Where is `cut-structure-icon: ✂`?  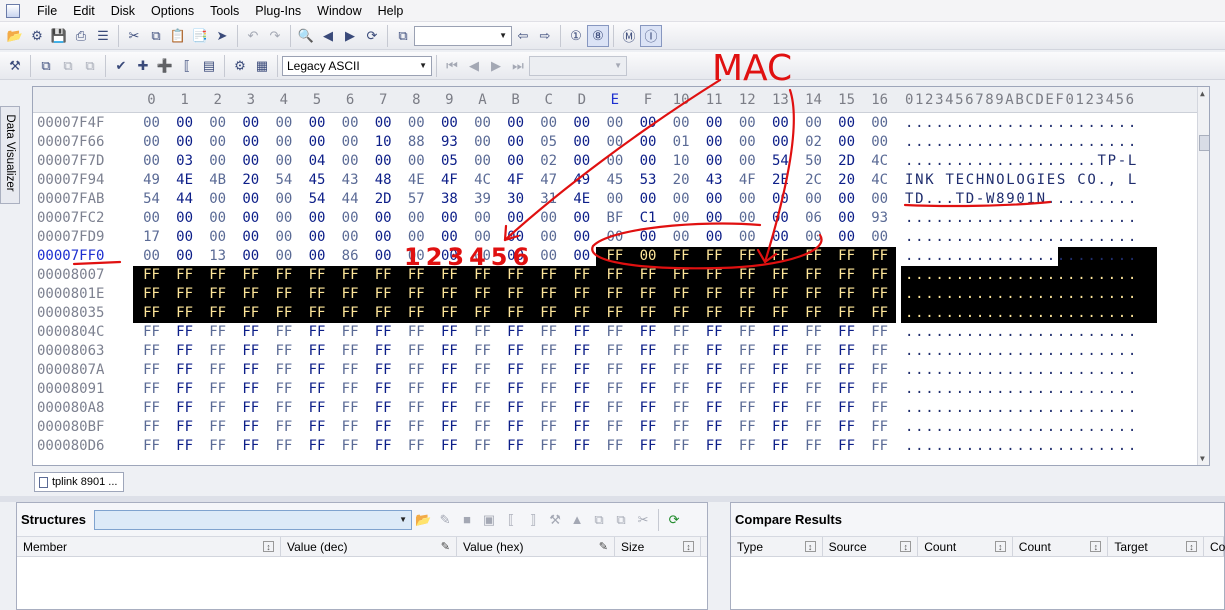
cut-structure-icon: ✂ is located at coordinates (643, 520).